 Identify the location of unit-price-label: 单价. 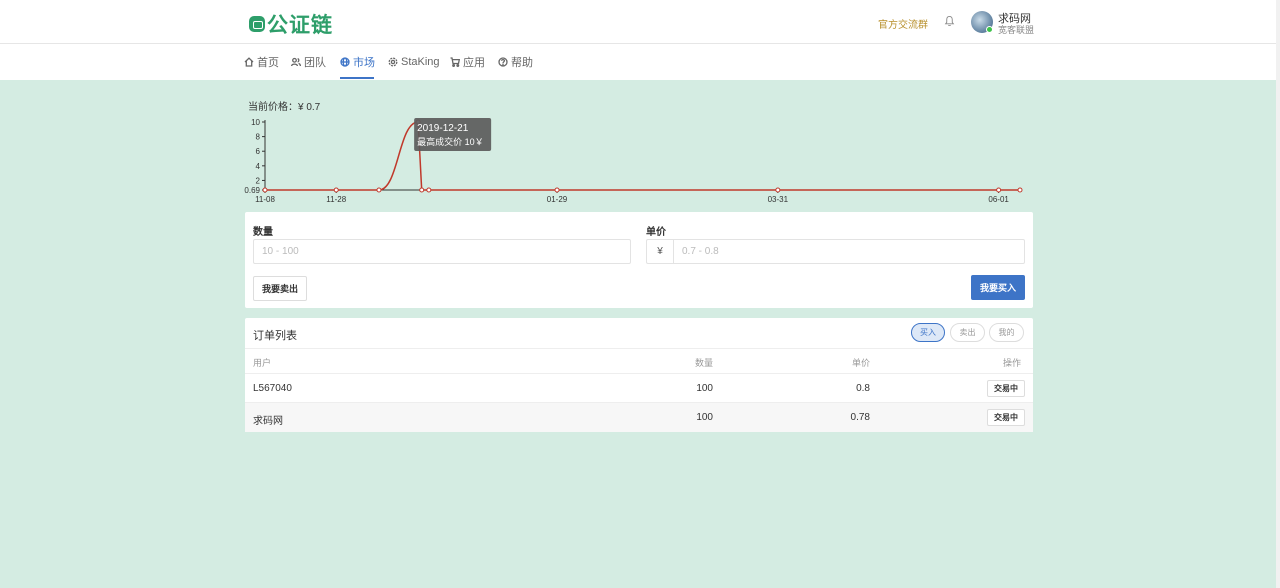
(656, 232).